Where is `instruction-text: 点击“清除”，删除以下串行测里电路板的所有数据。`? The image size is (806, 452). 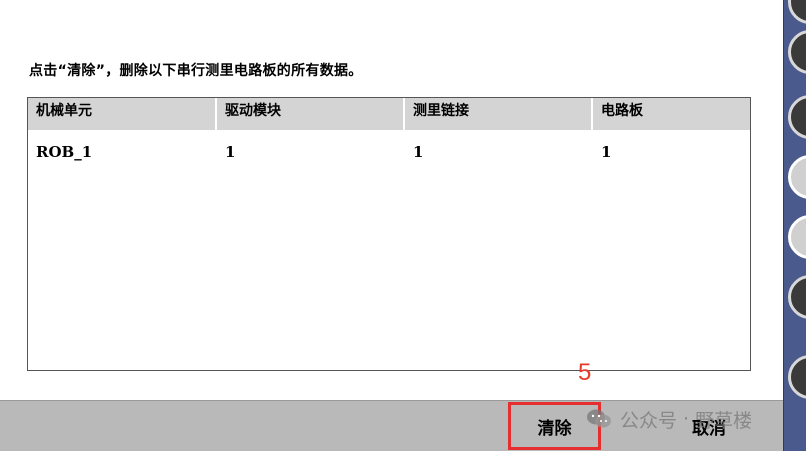 instruction-text: 点击“清除”，删除以下串行测里电路板的所有数据。 is located at coordinates (196, 71).